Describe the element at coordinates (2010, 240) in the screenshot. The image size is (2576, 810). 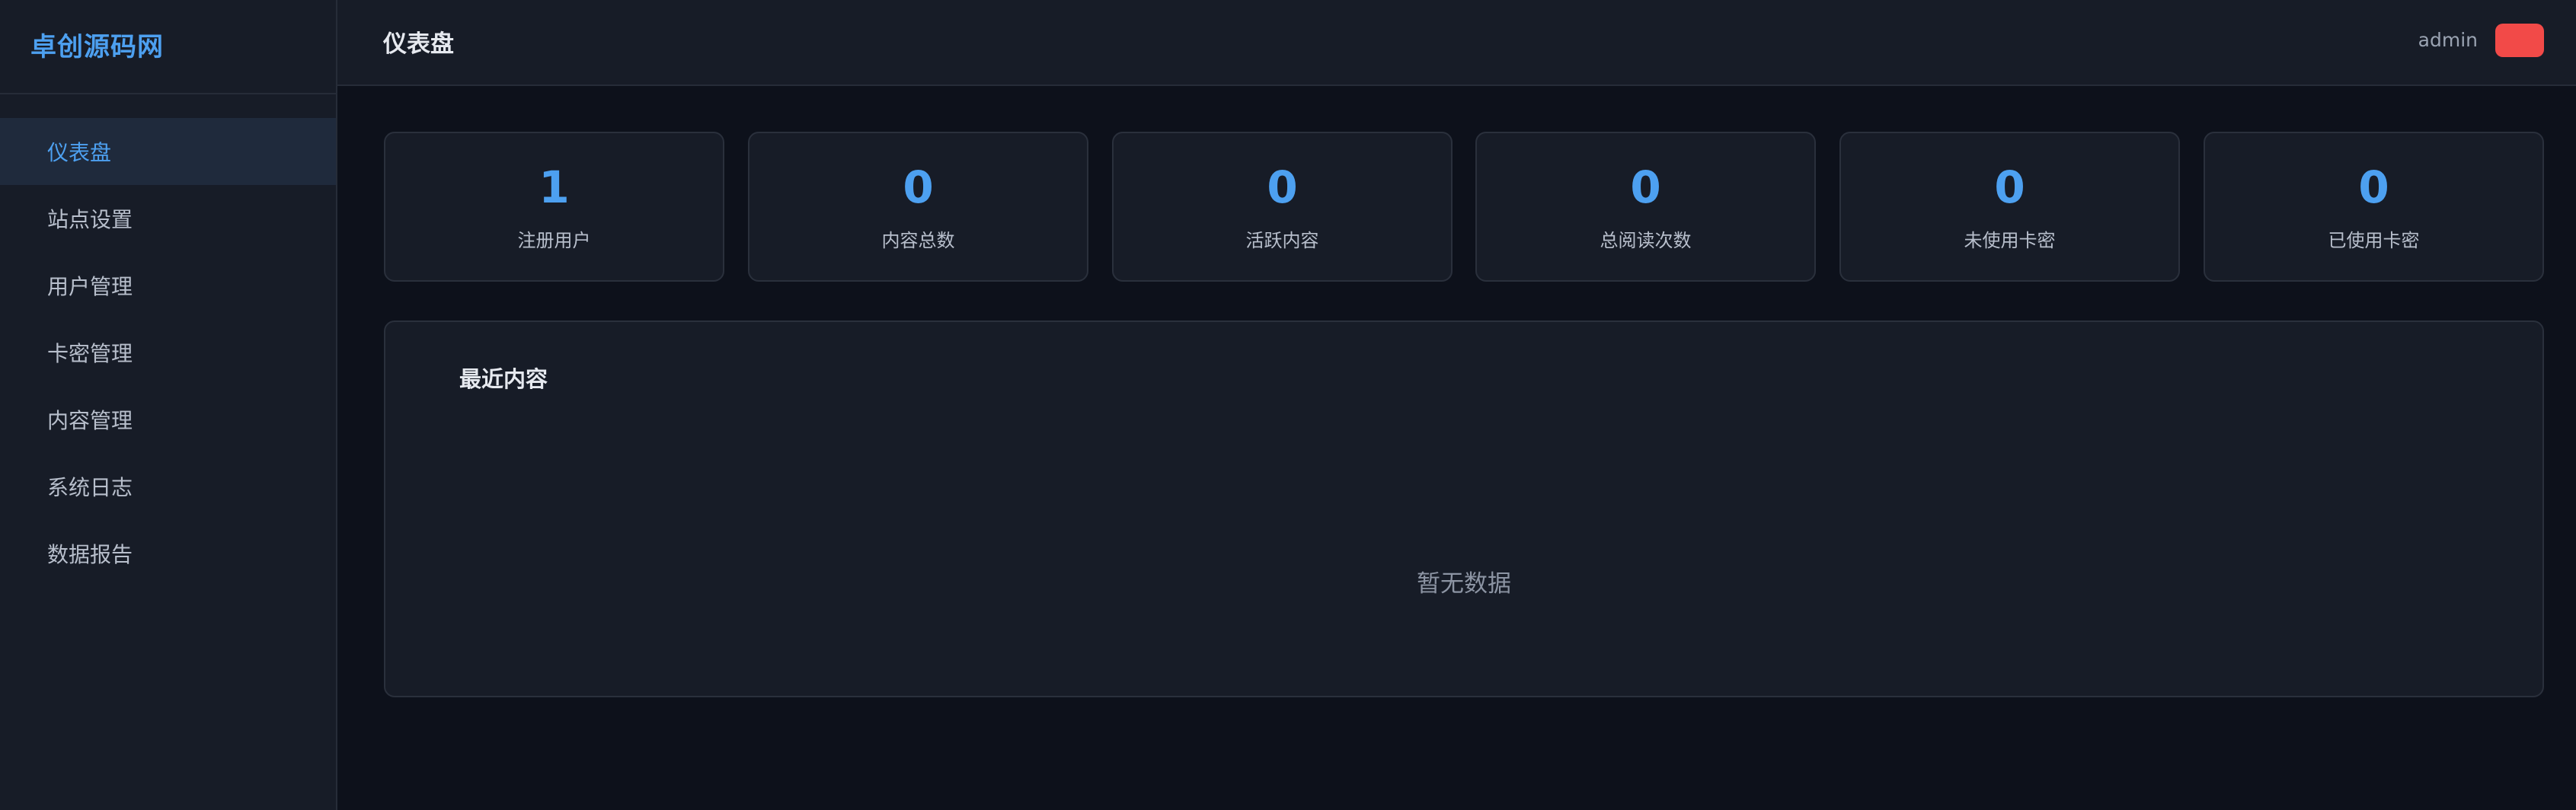
I see `stat-label: 未使用卡密` at that location.